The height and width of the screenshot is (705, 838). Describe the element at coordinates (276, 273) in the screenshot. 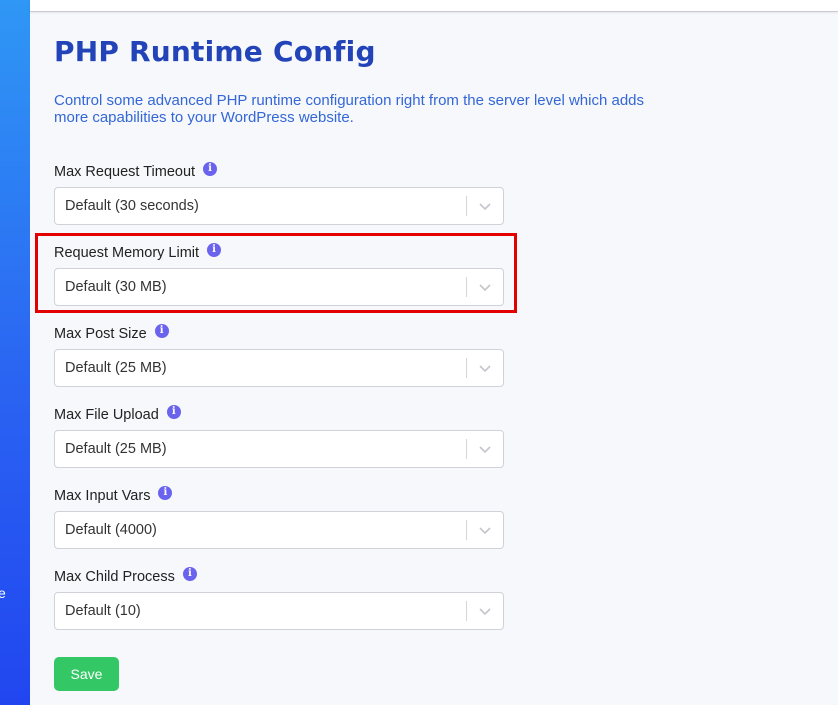

I see `highlight-box` at that location.